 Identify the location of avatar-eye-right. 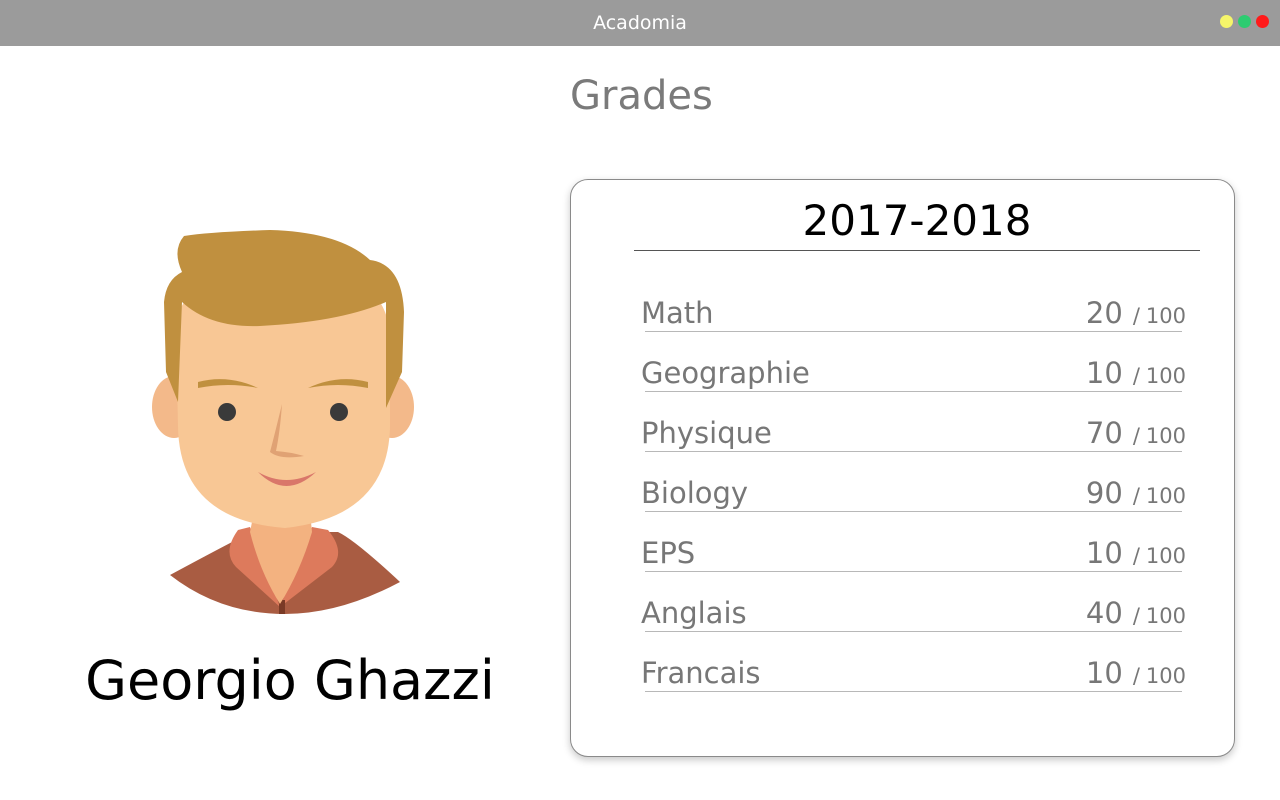
(339, 412).